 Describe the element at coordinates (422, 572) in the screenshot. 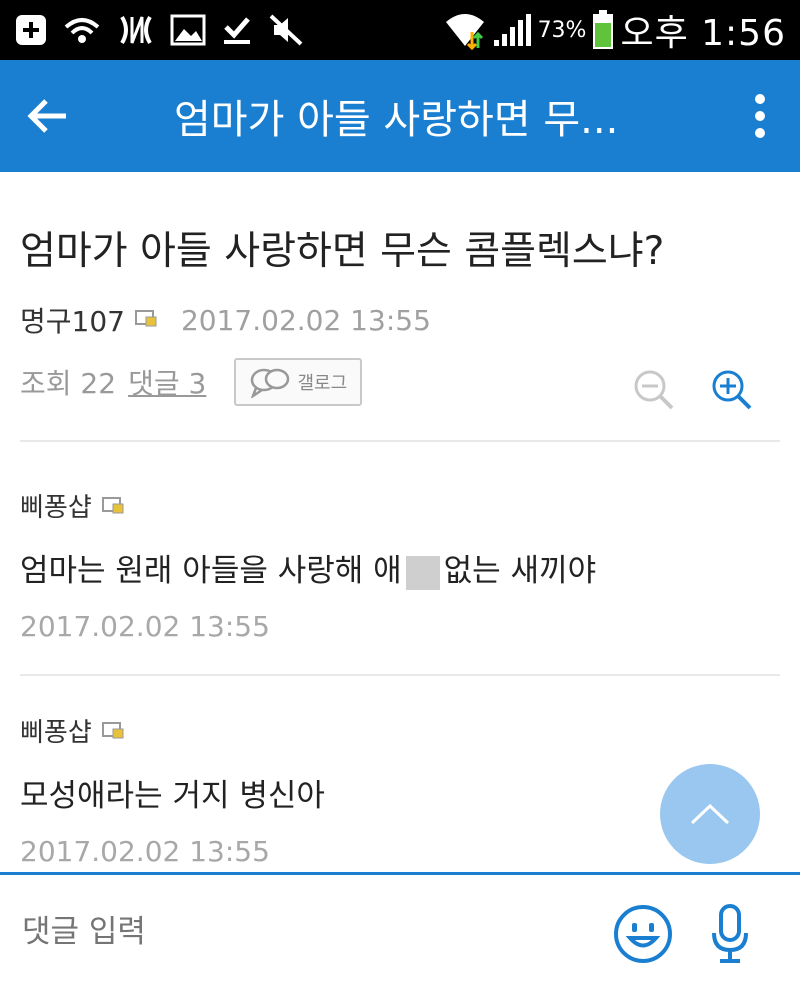

I see `censored-blur` at that location.